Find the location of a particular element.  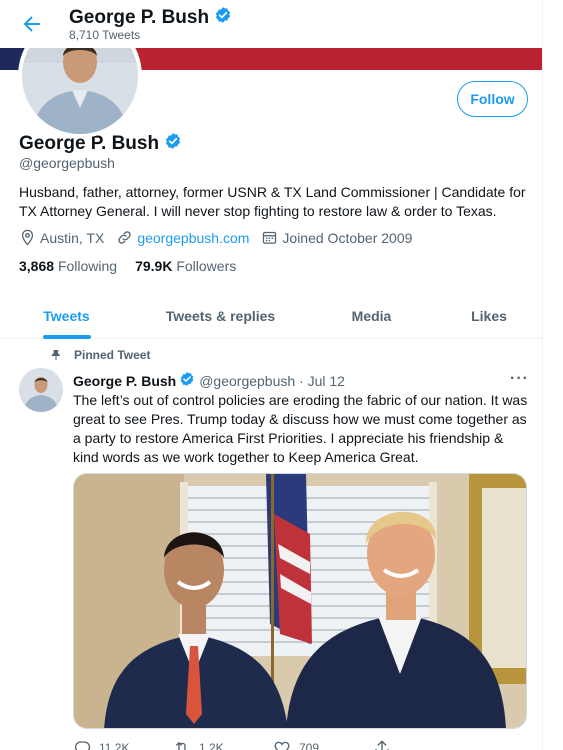

tab-label: Likes is located at coordinates (489, 315).